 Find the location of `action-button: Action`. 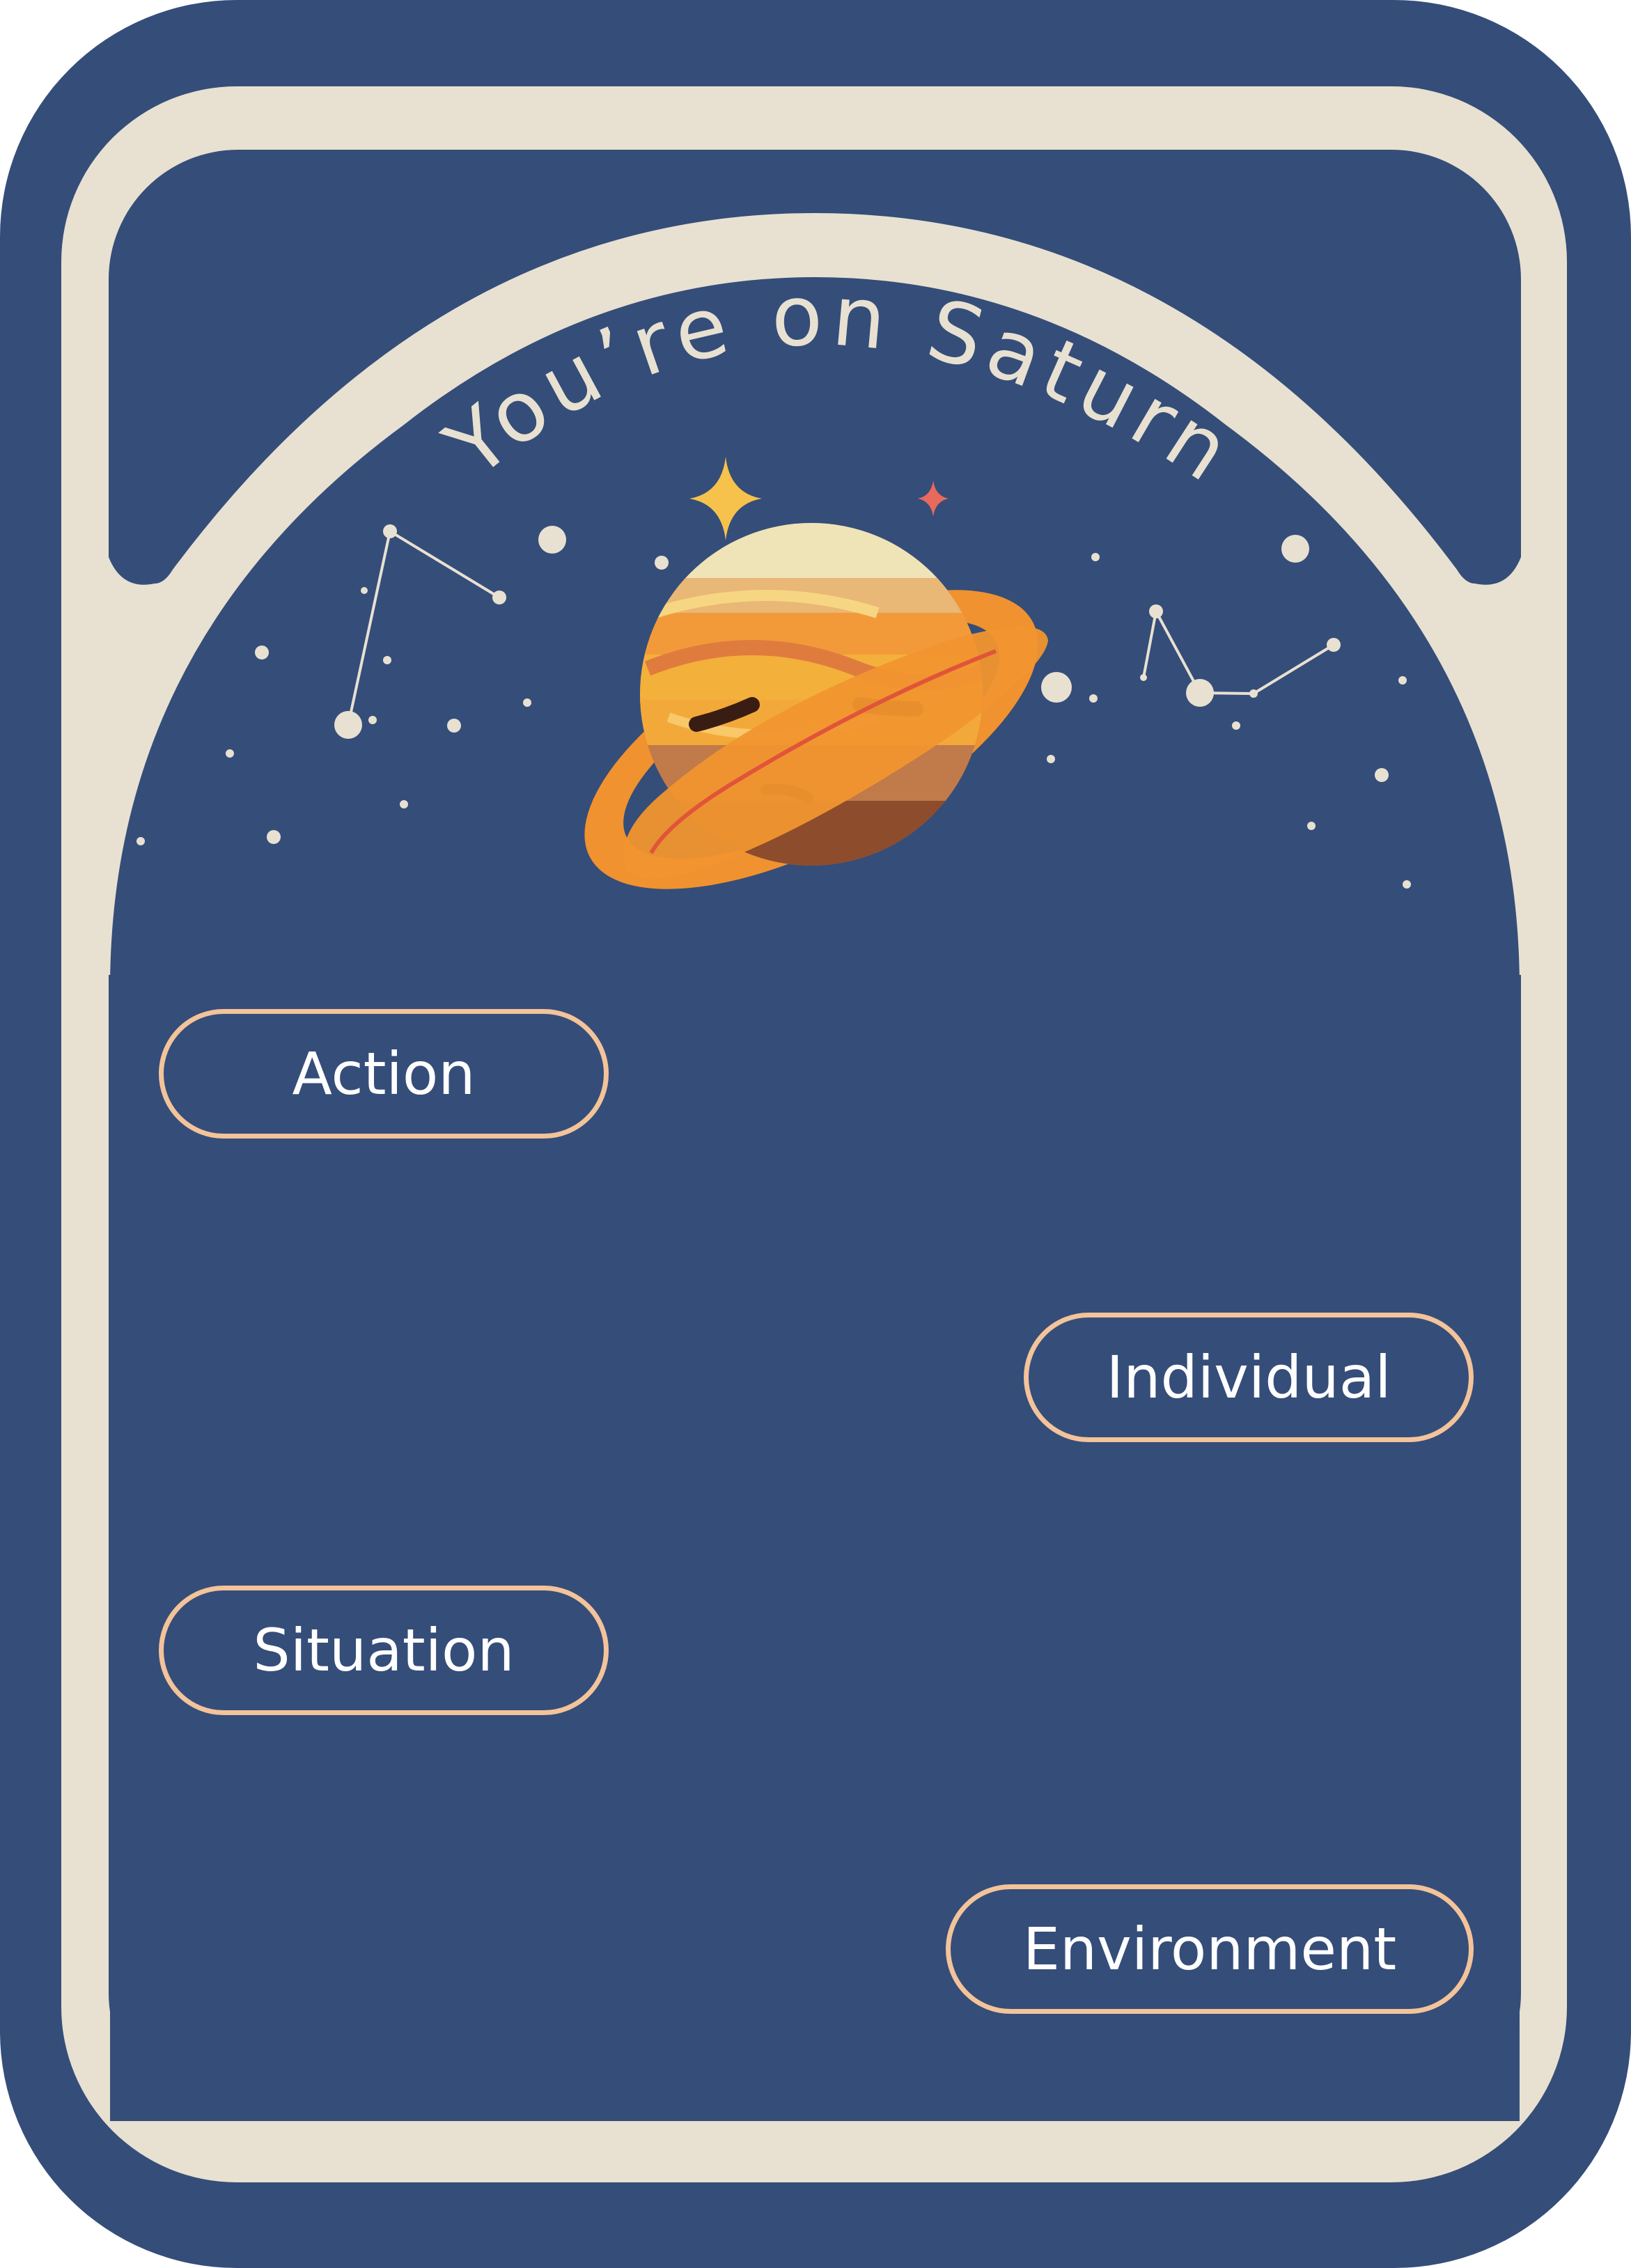

action-button: Action is located at coordinates (384, 1074).